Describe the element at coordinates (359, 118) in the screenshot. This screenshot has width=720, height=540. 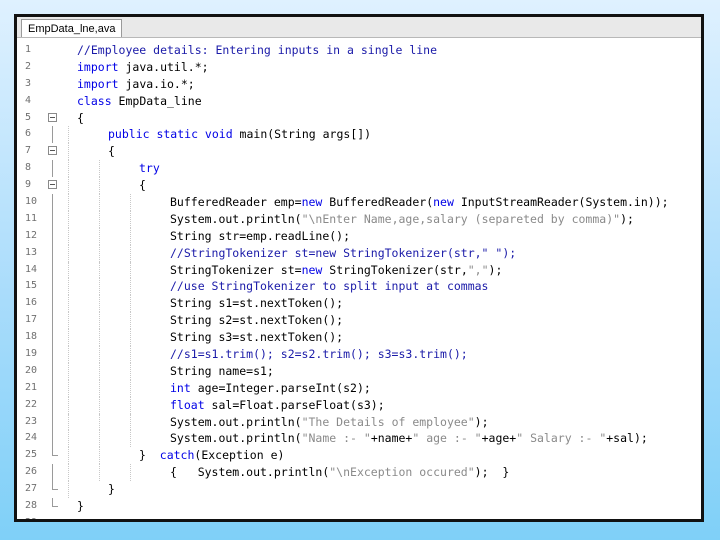
I see `code-line: 5{` at that location.